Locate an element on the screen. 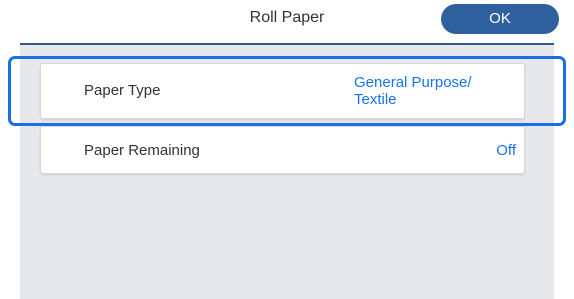 The height and width of the screenshot is (299, 574). setting-value-paper-type: General Purpose/ Textile is located at coordinates (413, 91).